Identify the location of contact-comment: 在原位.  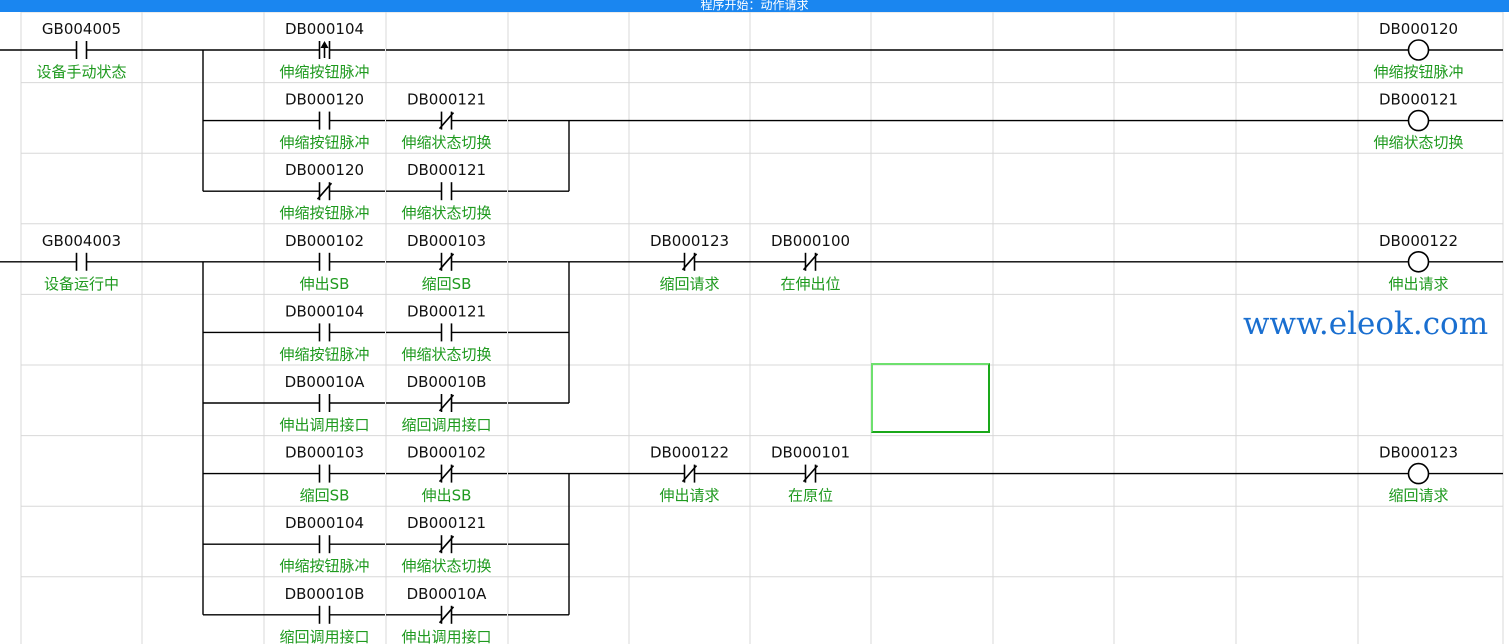
(810, 496).